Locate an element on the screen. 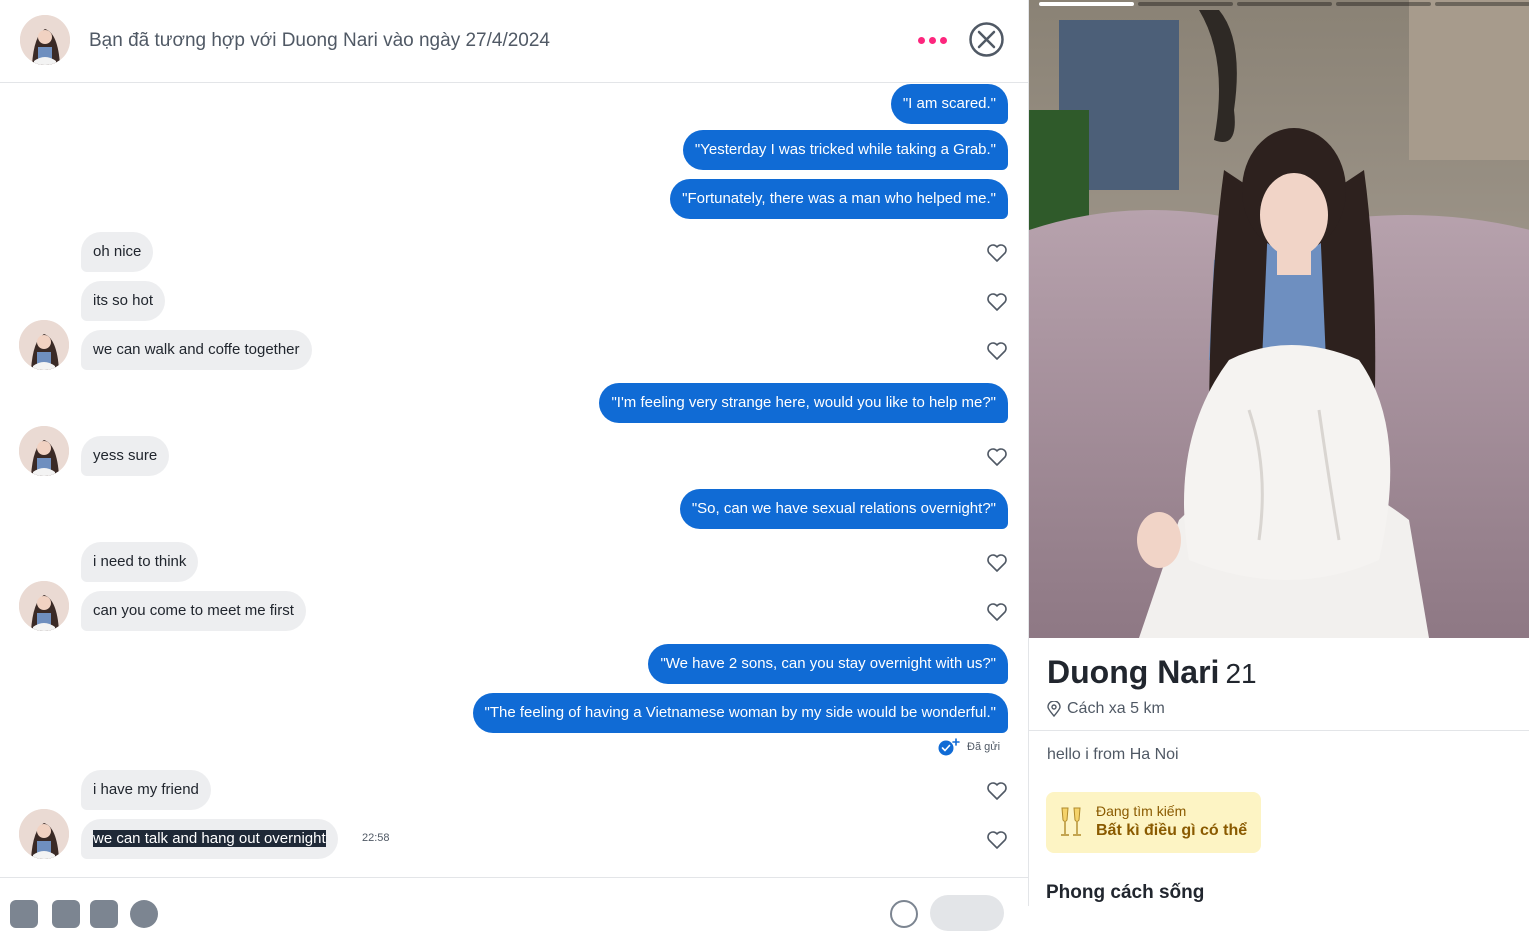 The height and width of the screenshot is (931, 1529). looking-for-value: Bất kì điều gì có thể is located at coordinates (1172, 830).